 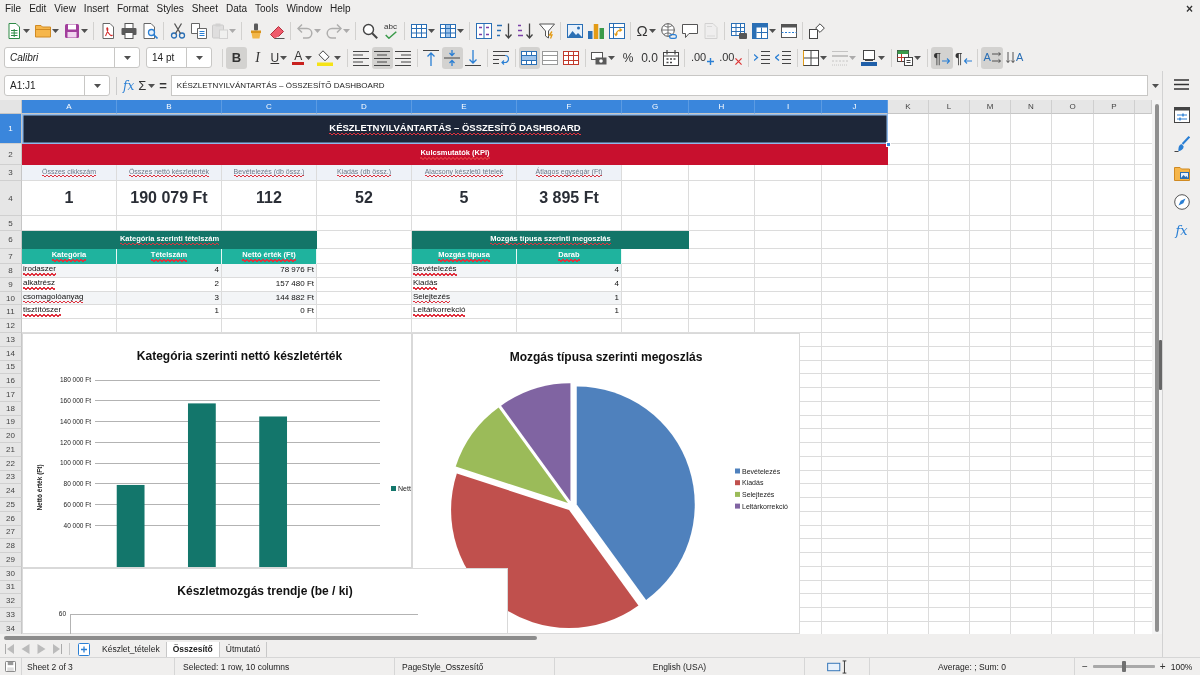 I want to click on column-header: P, so click(x=1114, y=107).